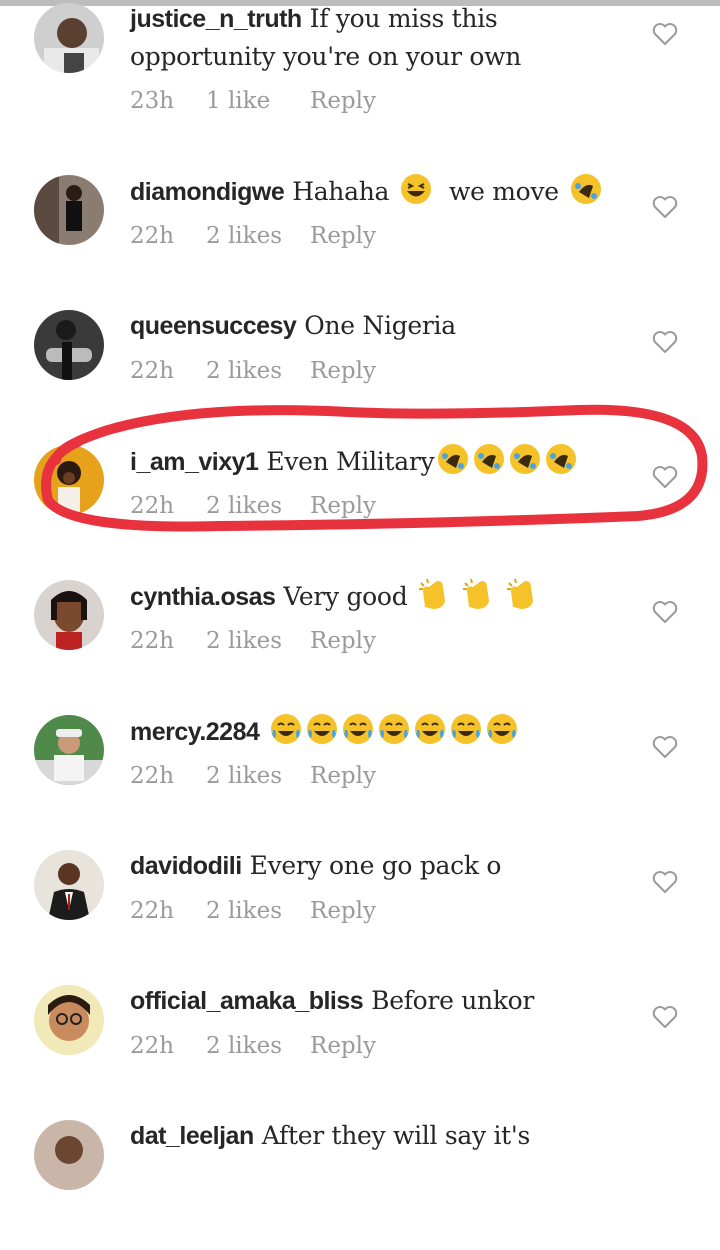 Image resolution: width=720 pixels, height=1250 pixels. I want to click on comment-username: davidodili, so click(186, 866).